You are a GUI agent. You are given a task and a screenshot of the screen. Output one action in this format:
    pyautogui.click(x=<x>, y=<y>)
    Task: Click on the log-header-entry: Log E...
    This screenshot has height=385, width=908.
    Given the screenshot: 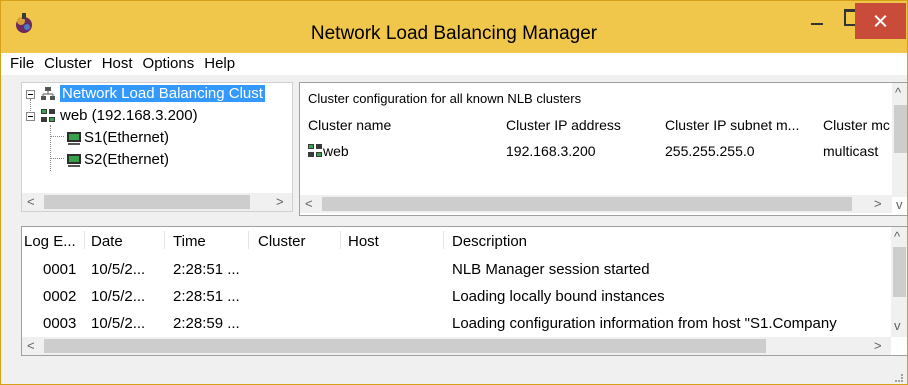 What is the action you would take?
    pyautogui.click(x=50, y=241)
    